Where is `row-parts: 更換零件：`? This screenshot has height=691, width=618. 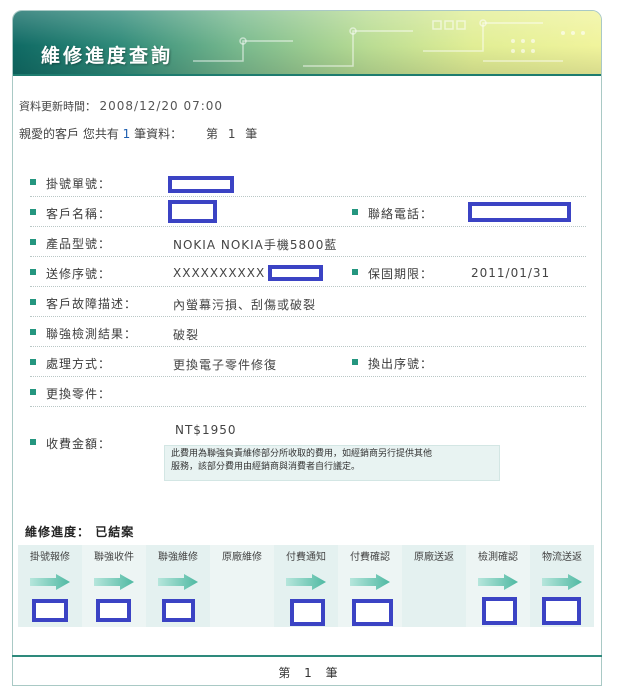 row-parts: 更換零件： is located at coordinates (308, 392).